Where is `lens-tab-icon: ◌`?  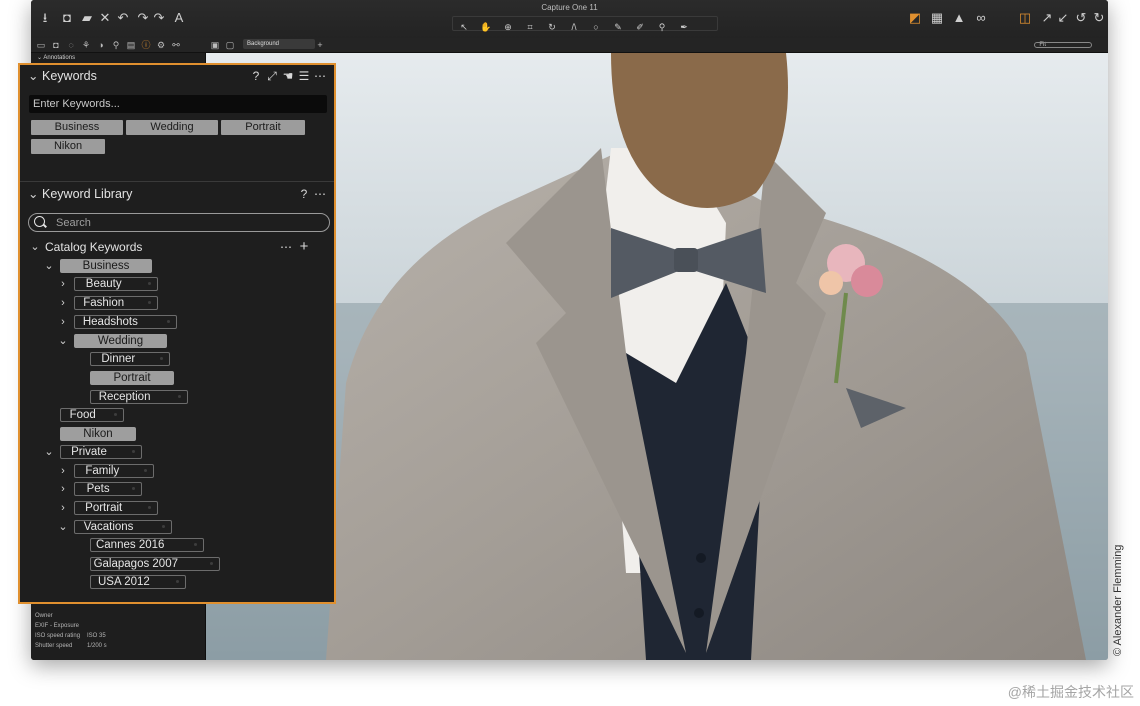 lens-tab-icon: ◌ is located at coordinates (71, 45).